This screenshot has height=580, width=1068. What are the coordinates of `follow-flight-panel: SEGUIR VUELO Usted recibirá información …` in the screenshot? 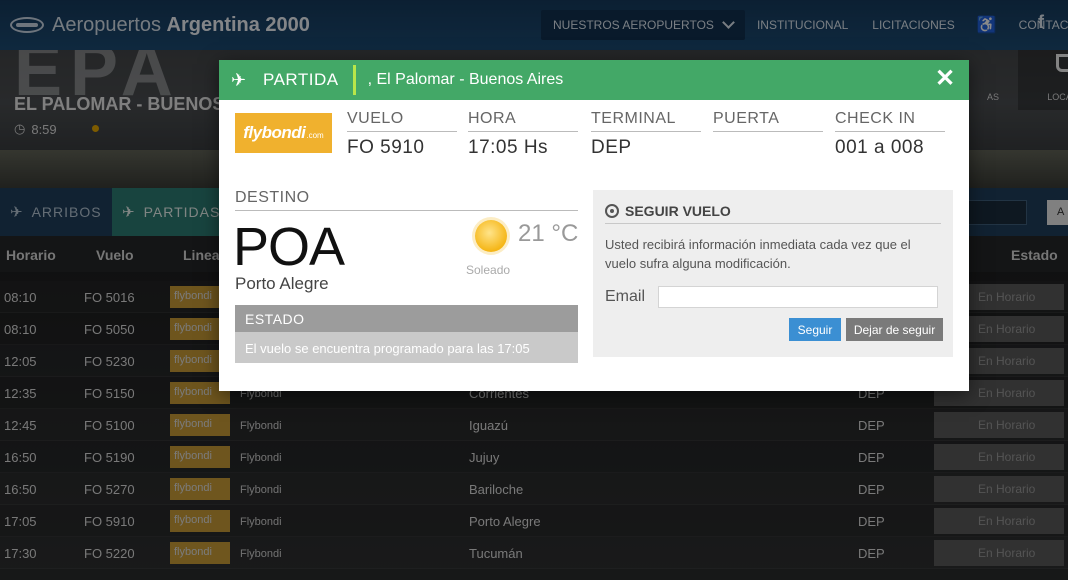 It's located at (773, 273).